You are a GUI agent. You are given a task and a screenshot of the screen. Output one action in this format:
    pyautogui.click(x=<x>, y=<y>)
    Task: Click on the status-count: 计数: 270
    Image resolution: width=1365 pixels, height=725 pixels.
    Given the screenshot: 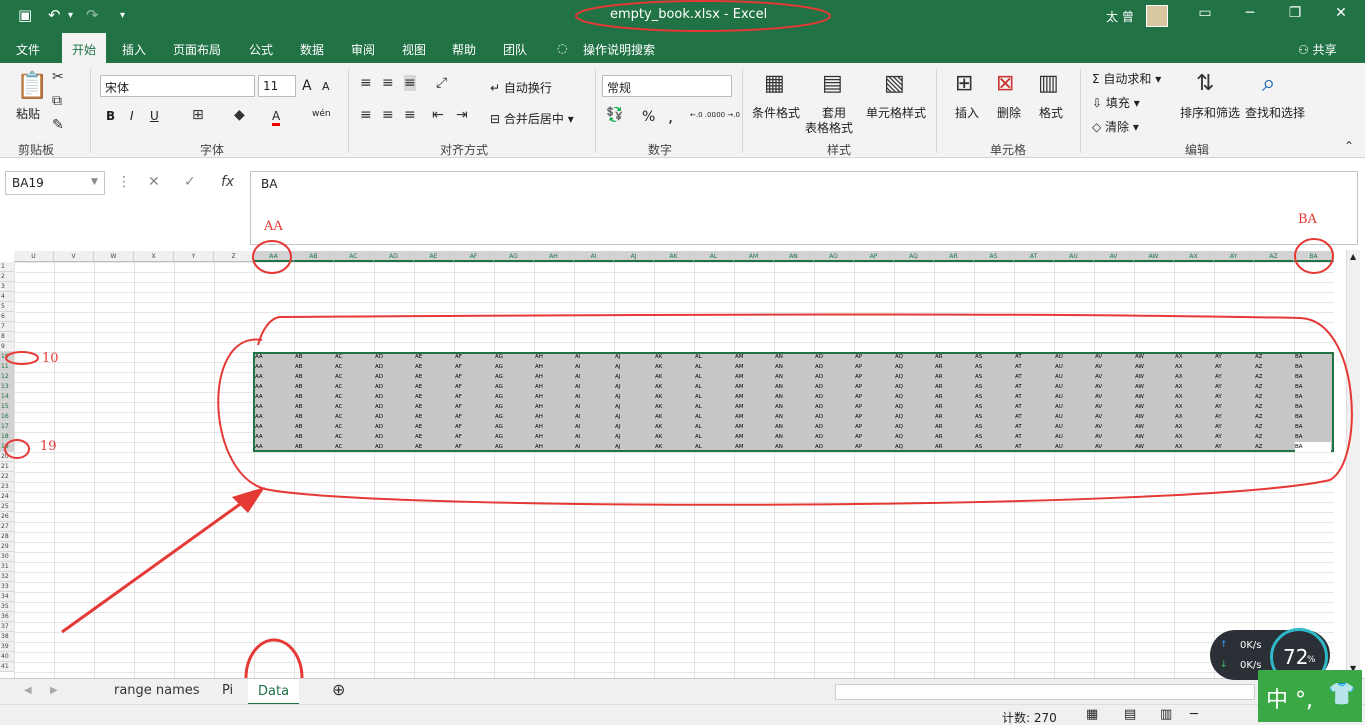 What is the action you would take?
    pyautogui.click(x=1029, y=718)
    